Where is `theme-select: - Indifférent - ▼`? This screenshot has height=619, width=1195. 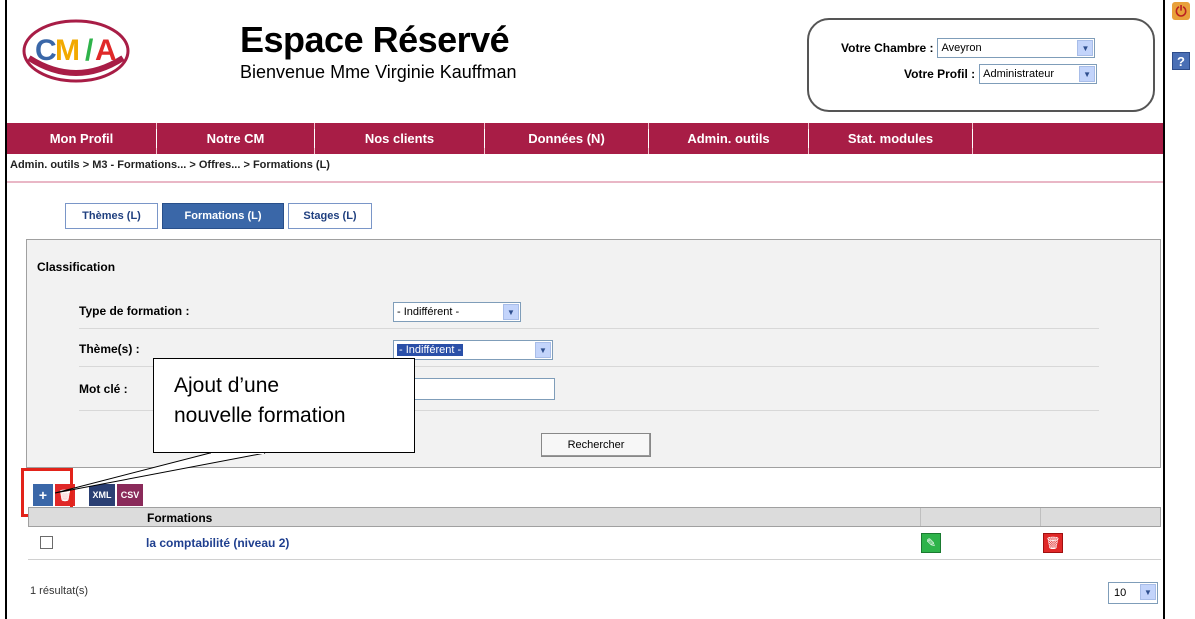 theme-select: - Indifférent - ▼ is located at coordinates (473, 350).